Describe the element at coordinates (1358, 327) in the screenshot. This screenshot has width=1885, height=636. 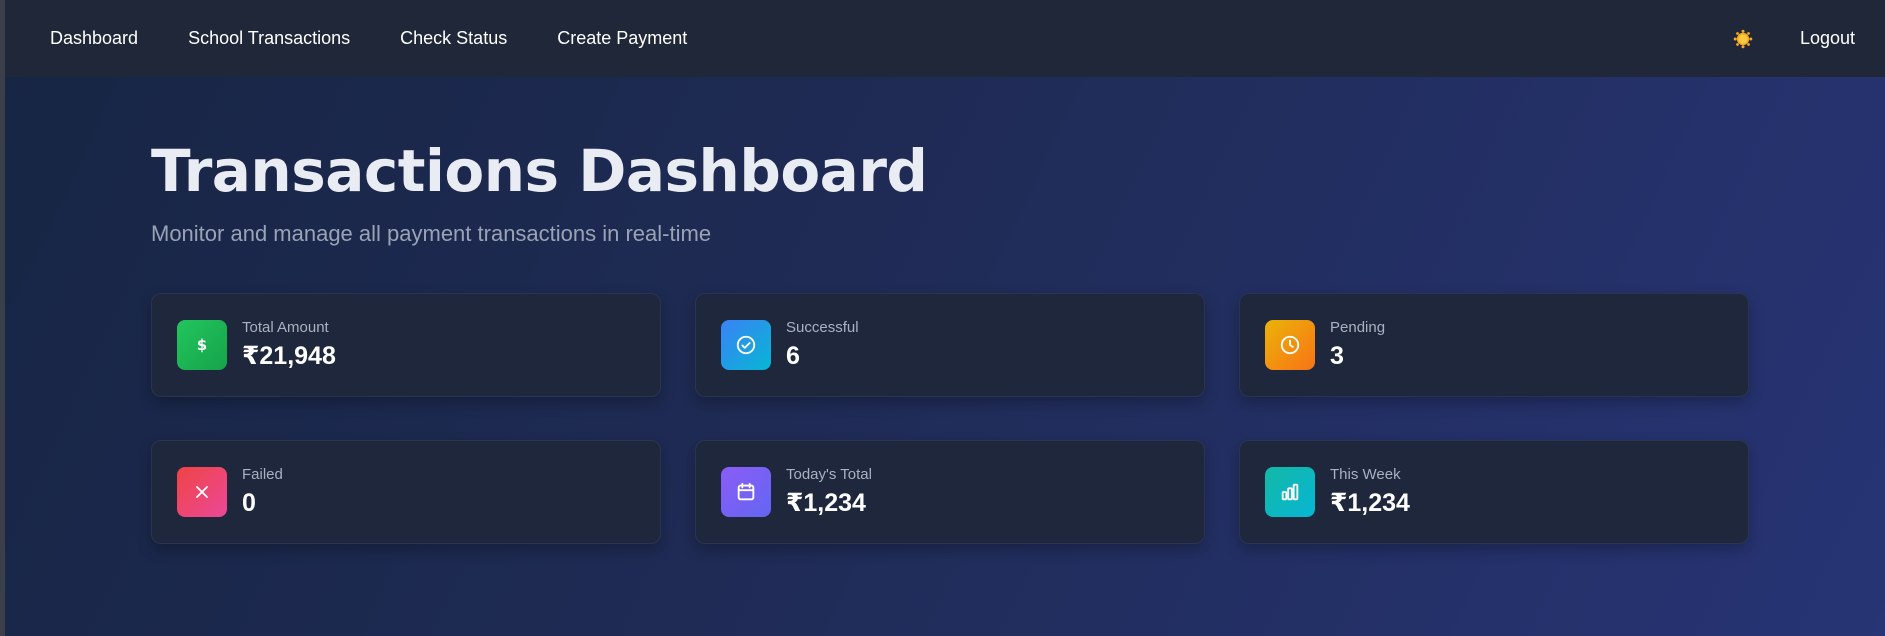
I see `stat-label: Pending` at that location.